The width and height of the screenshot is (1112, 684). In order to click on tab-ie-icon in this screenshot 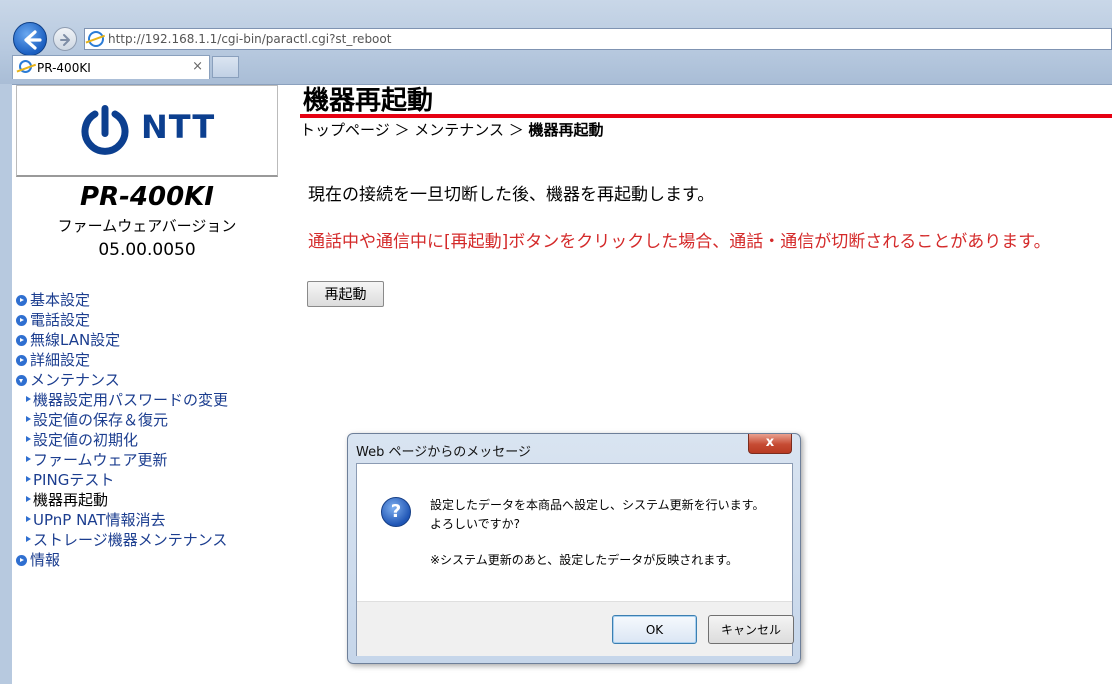, I will do `click(25, 66)`.